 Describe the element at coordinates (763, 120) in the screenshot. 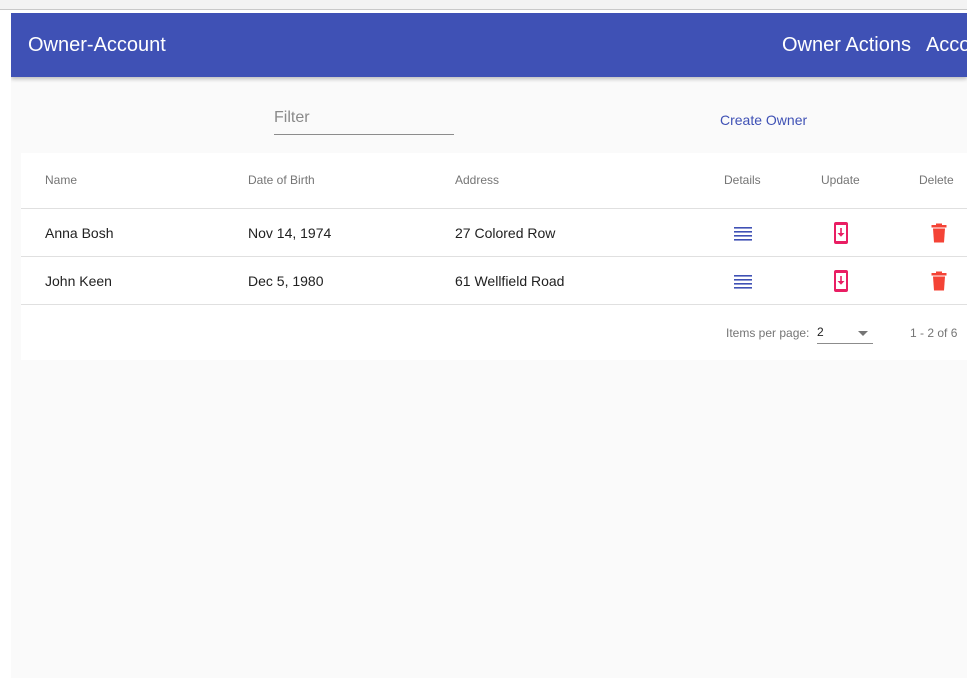

I see `create-owner-link: Create Owner` at that location.